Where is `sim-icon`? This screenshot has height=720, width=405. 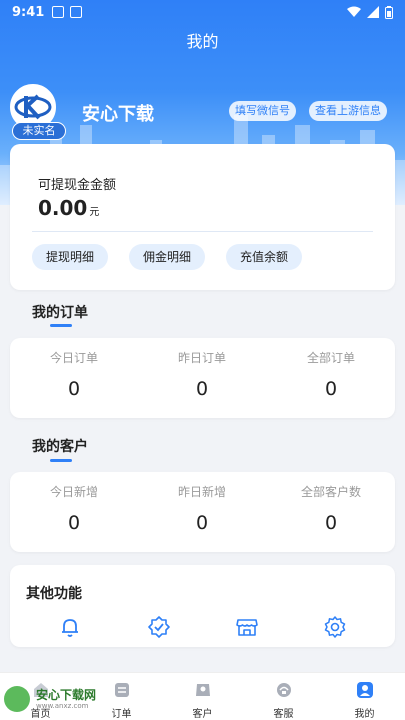 sim-icon is located at coordinates (76, 12).